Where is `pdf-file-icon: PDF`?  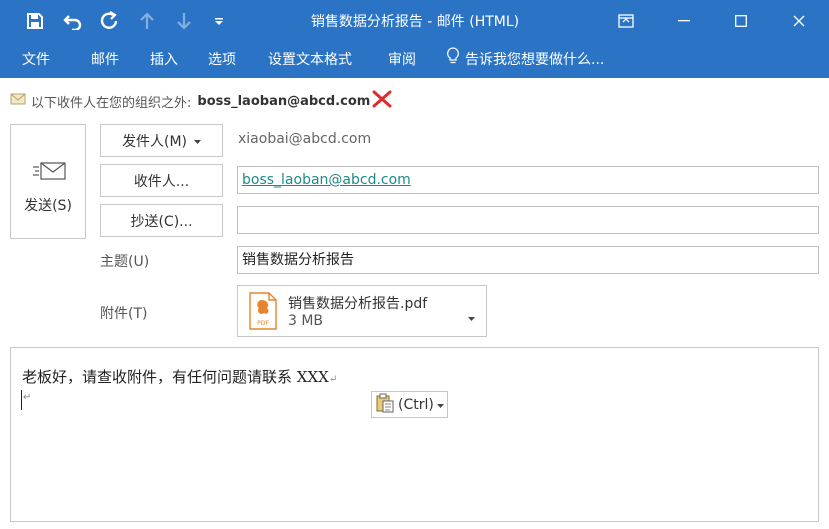 pdf-file-icon: PDF is located at coordinates (263, 313).